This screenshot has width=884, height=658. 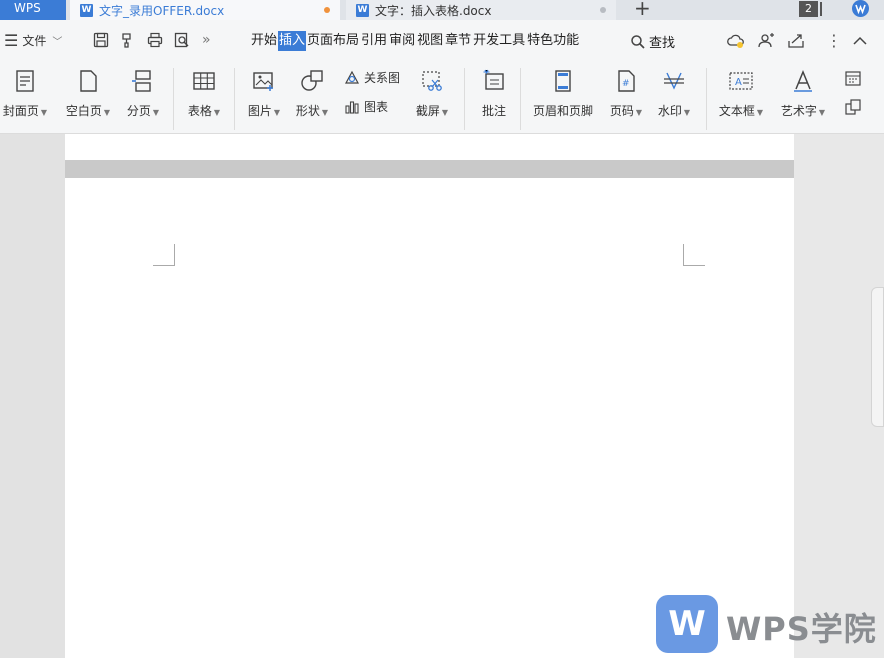 I want to click on relation-chart-button: 关系图, so click(x=372, y=77).